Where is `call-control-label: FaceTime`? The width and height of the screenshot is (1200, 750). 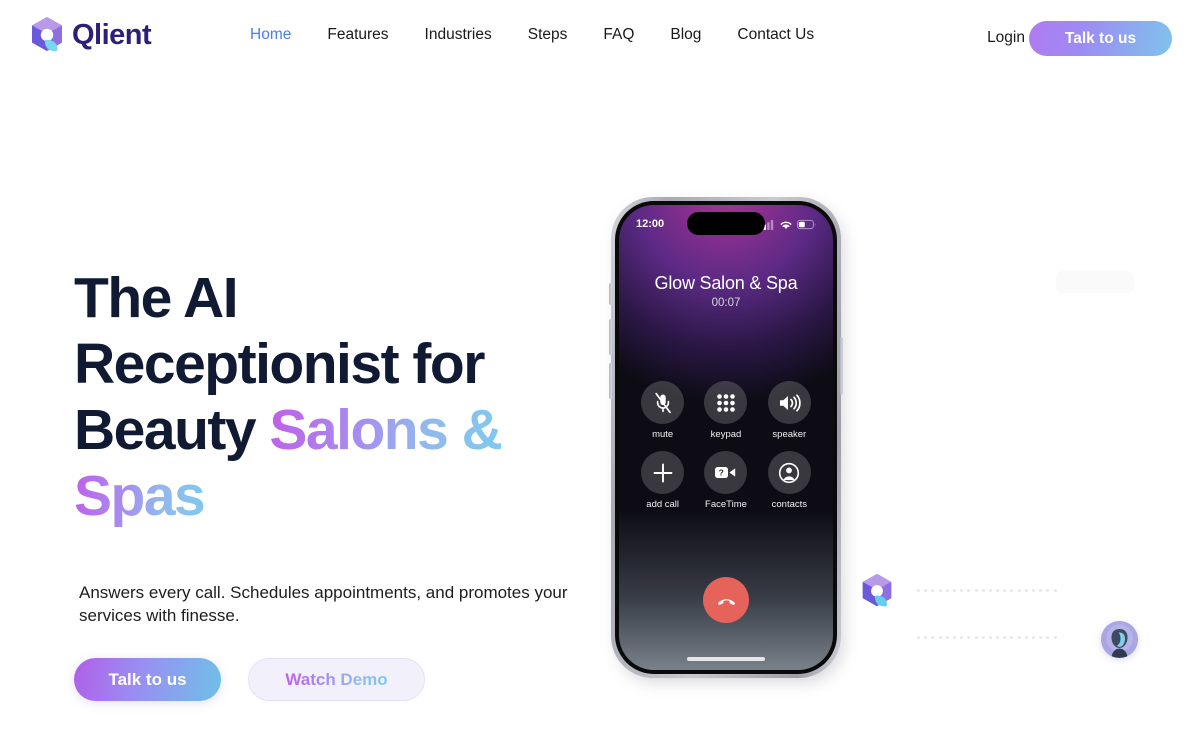
call-control-label: FaceTime is located at coordinates (726, 504).